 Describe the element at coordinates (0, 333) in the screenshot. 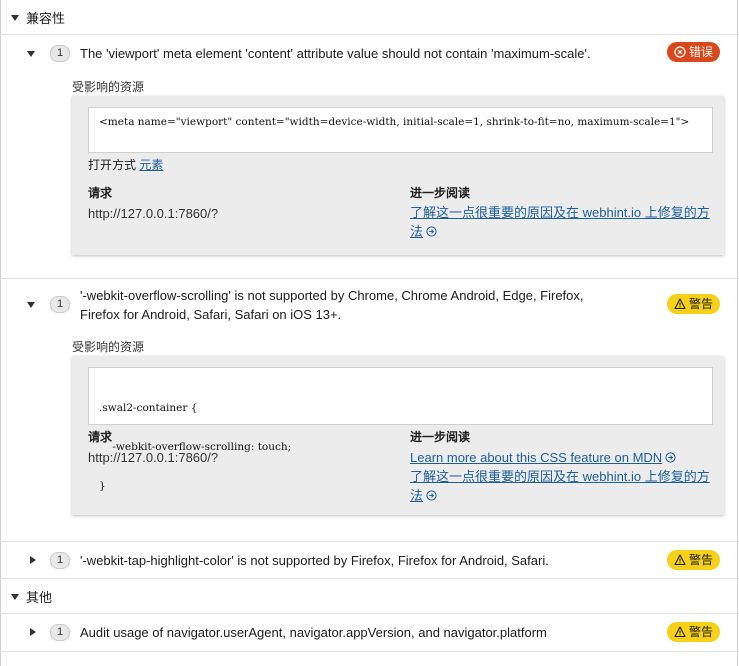

I see `left-border` at that location.